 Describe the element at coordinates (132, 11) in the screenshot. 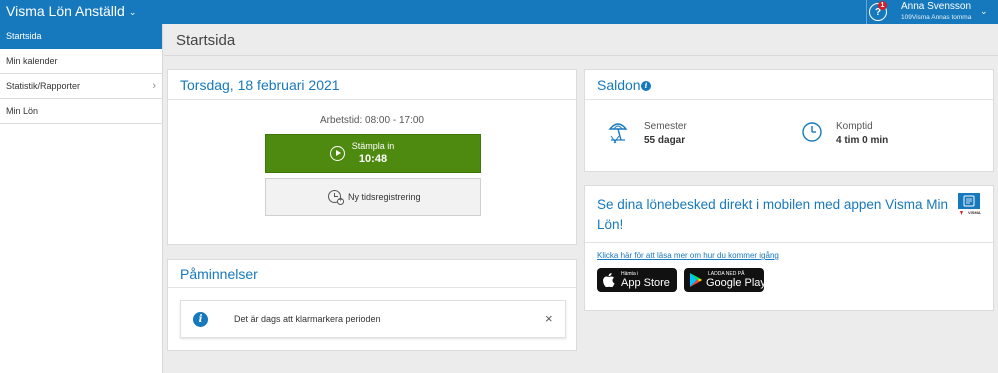

I see `chevron-down-icon: ⌄` at that location.